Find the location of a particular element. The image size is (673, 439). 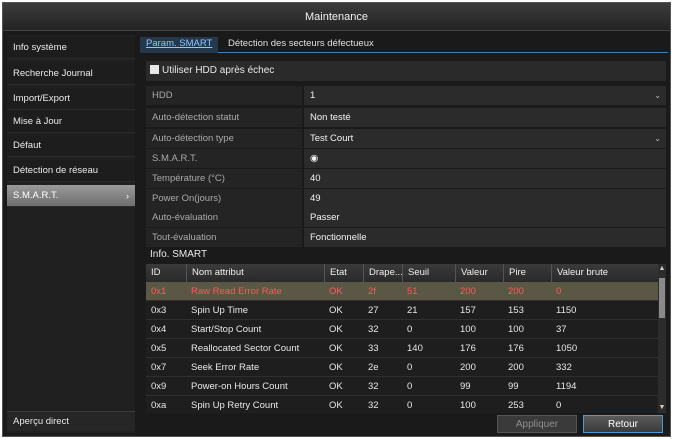

table-cell: Reallocated Sector Count is located at coordinates (245, 348).